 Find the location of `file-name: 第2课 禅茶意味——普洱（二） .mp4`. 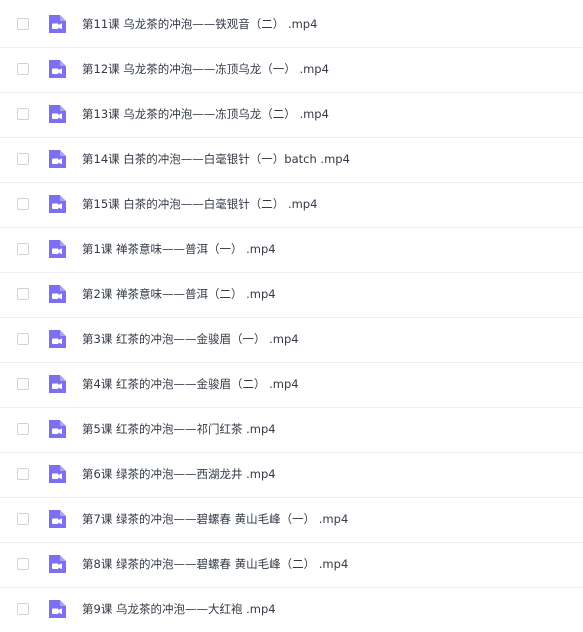

file-name: 第2课 禅茶意味——普洱（二） .mp4 is located at coordinates (179, 294).